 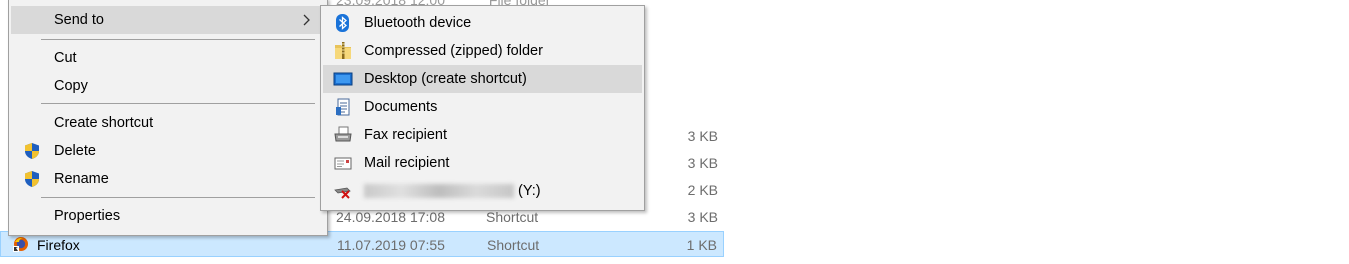 I want to click on menu-item-label: Desktop (create shortcut), so click(x=445, y=79).